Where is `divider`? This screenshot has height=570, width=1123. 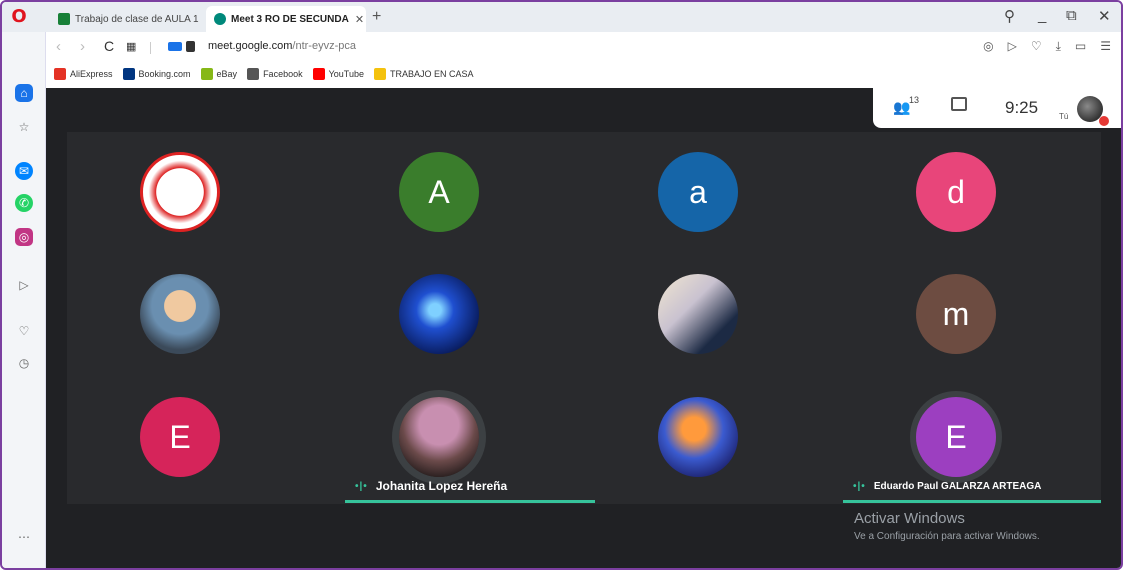
divider is located at coordinates (150, 48).